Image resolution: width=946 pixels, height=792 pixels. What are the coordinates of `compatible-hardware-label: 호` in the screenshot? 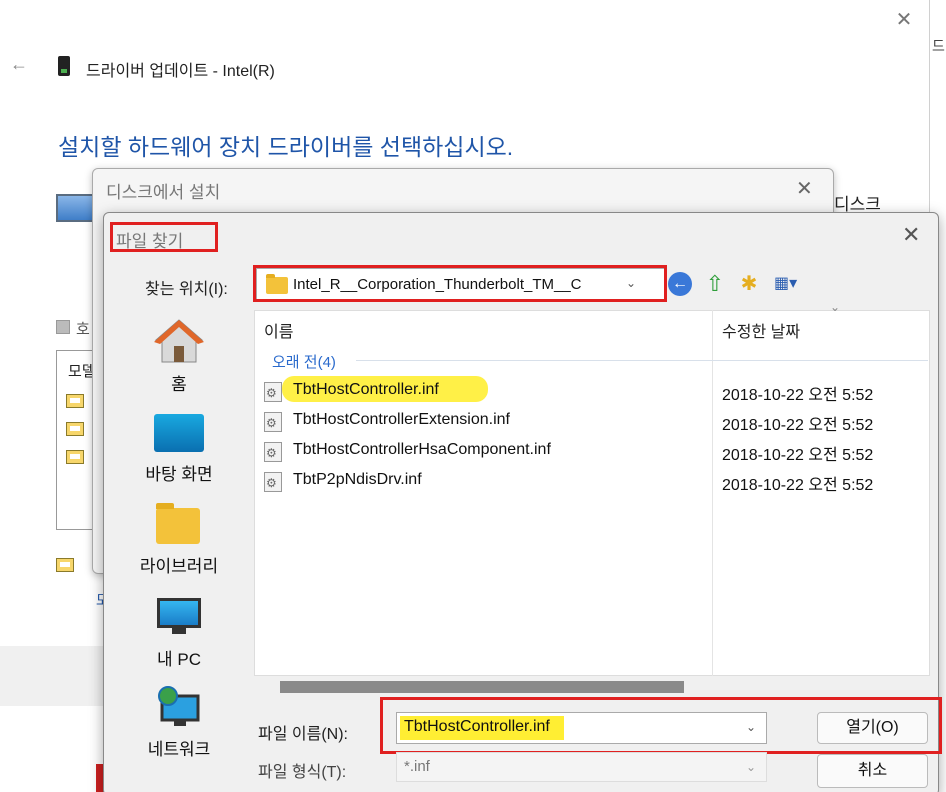 It's located at (83, 329).